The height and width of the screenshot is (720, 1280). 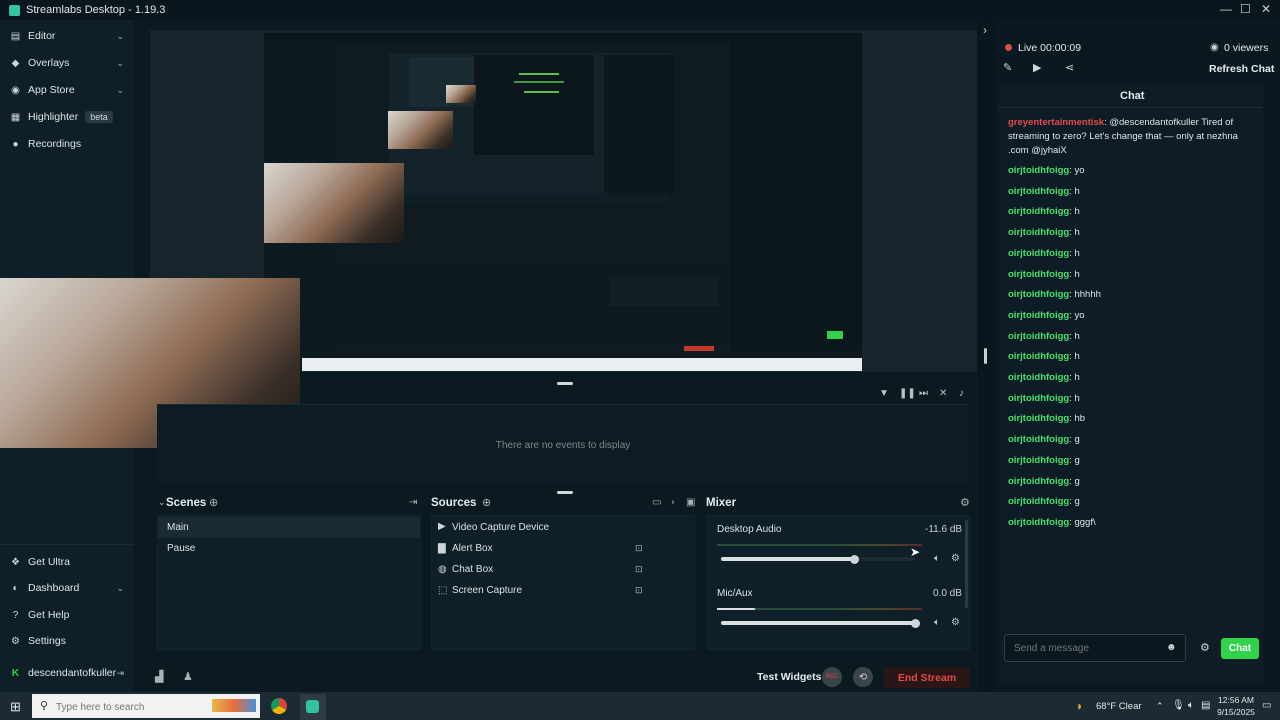 I want to click on refresh-chat-button: Refresh Chat, so click(x=1241, y=69).